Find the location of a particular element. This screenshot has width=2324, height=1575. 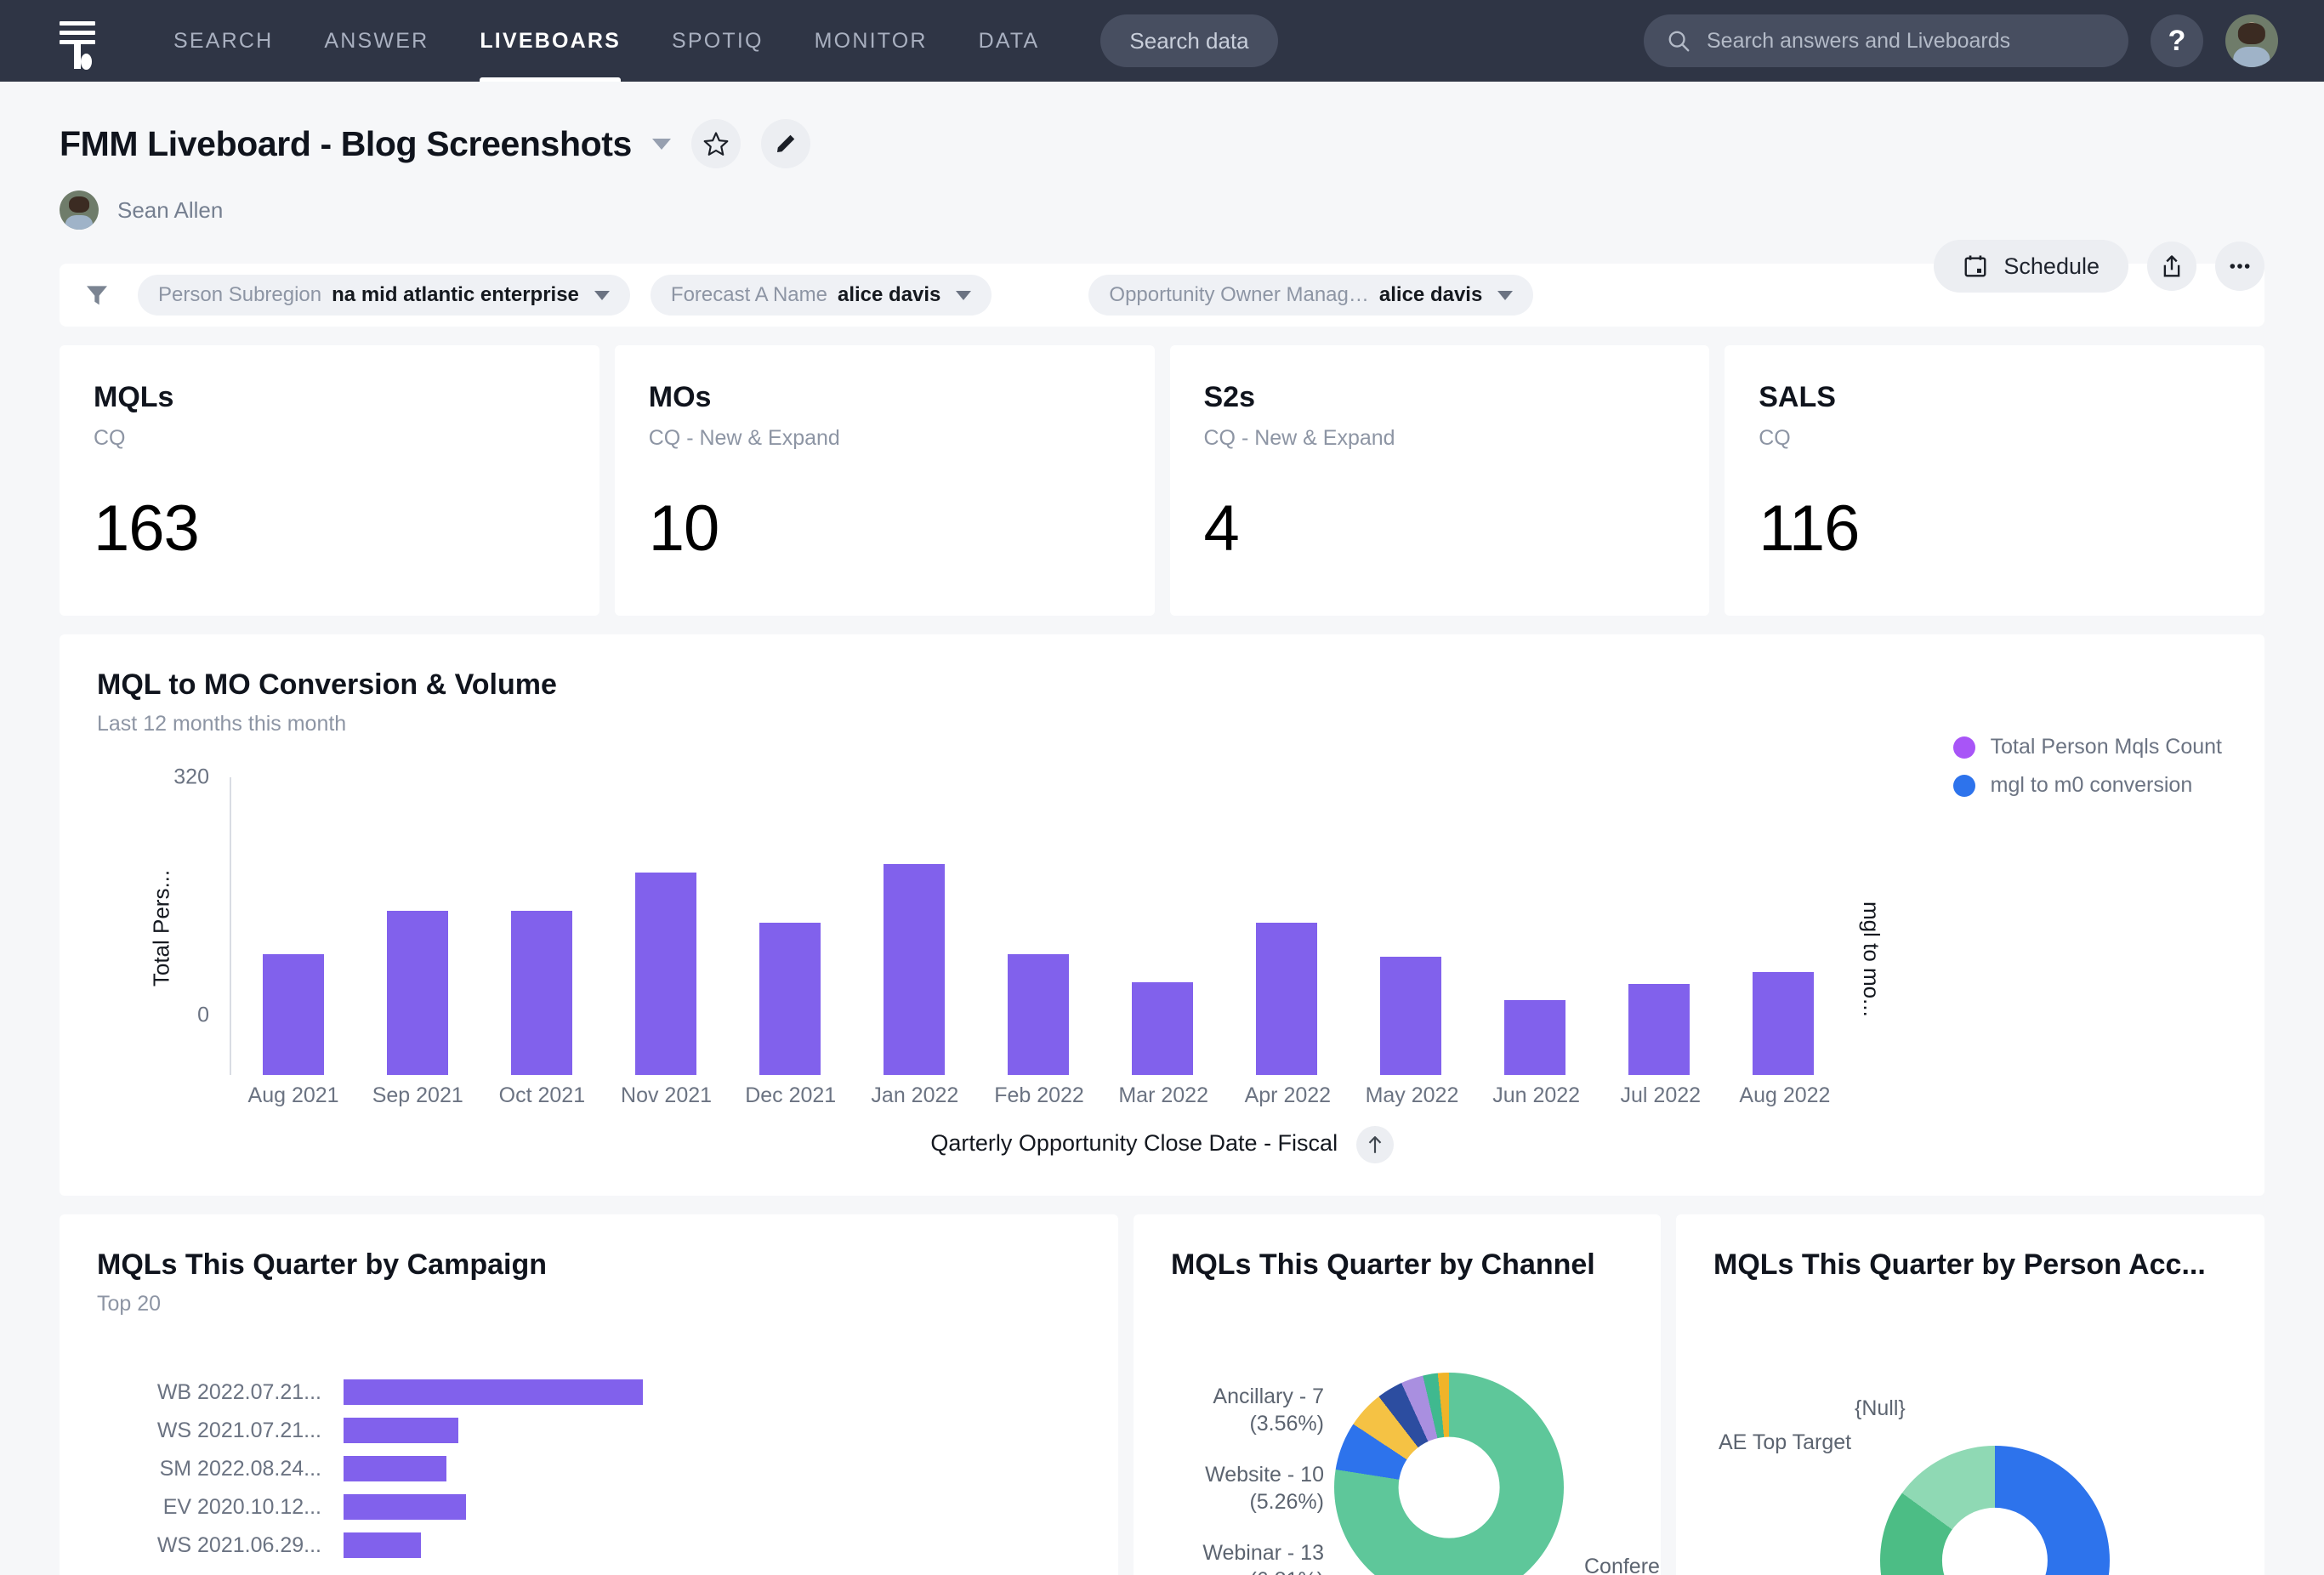

share-icon is located at coordinates (2171, 266).